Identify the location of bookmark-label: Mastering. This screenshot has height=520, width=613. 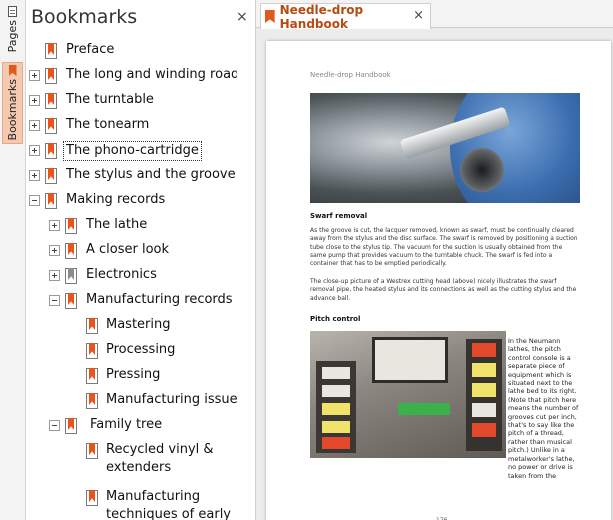
(138, 324).